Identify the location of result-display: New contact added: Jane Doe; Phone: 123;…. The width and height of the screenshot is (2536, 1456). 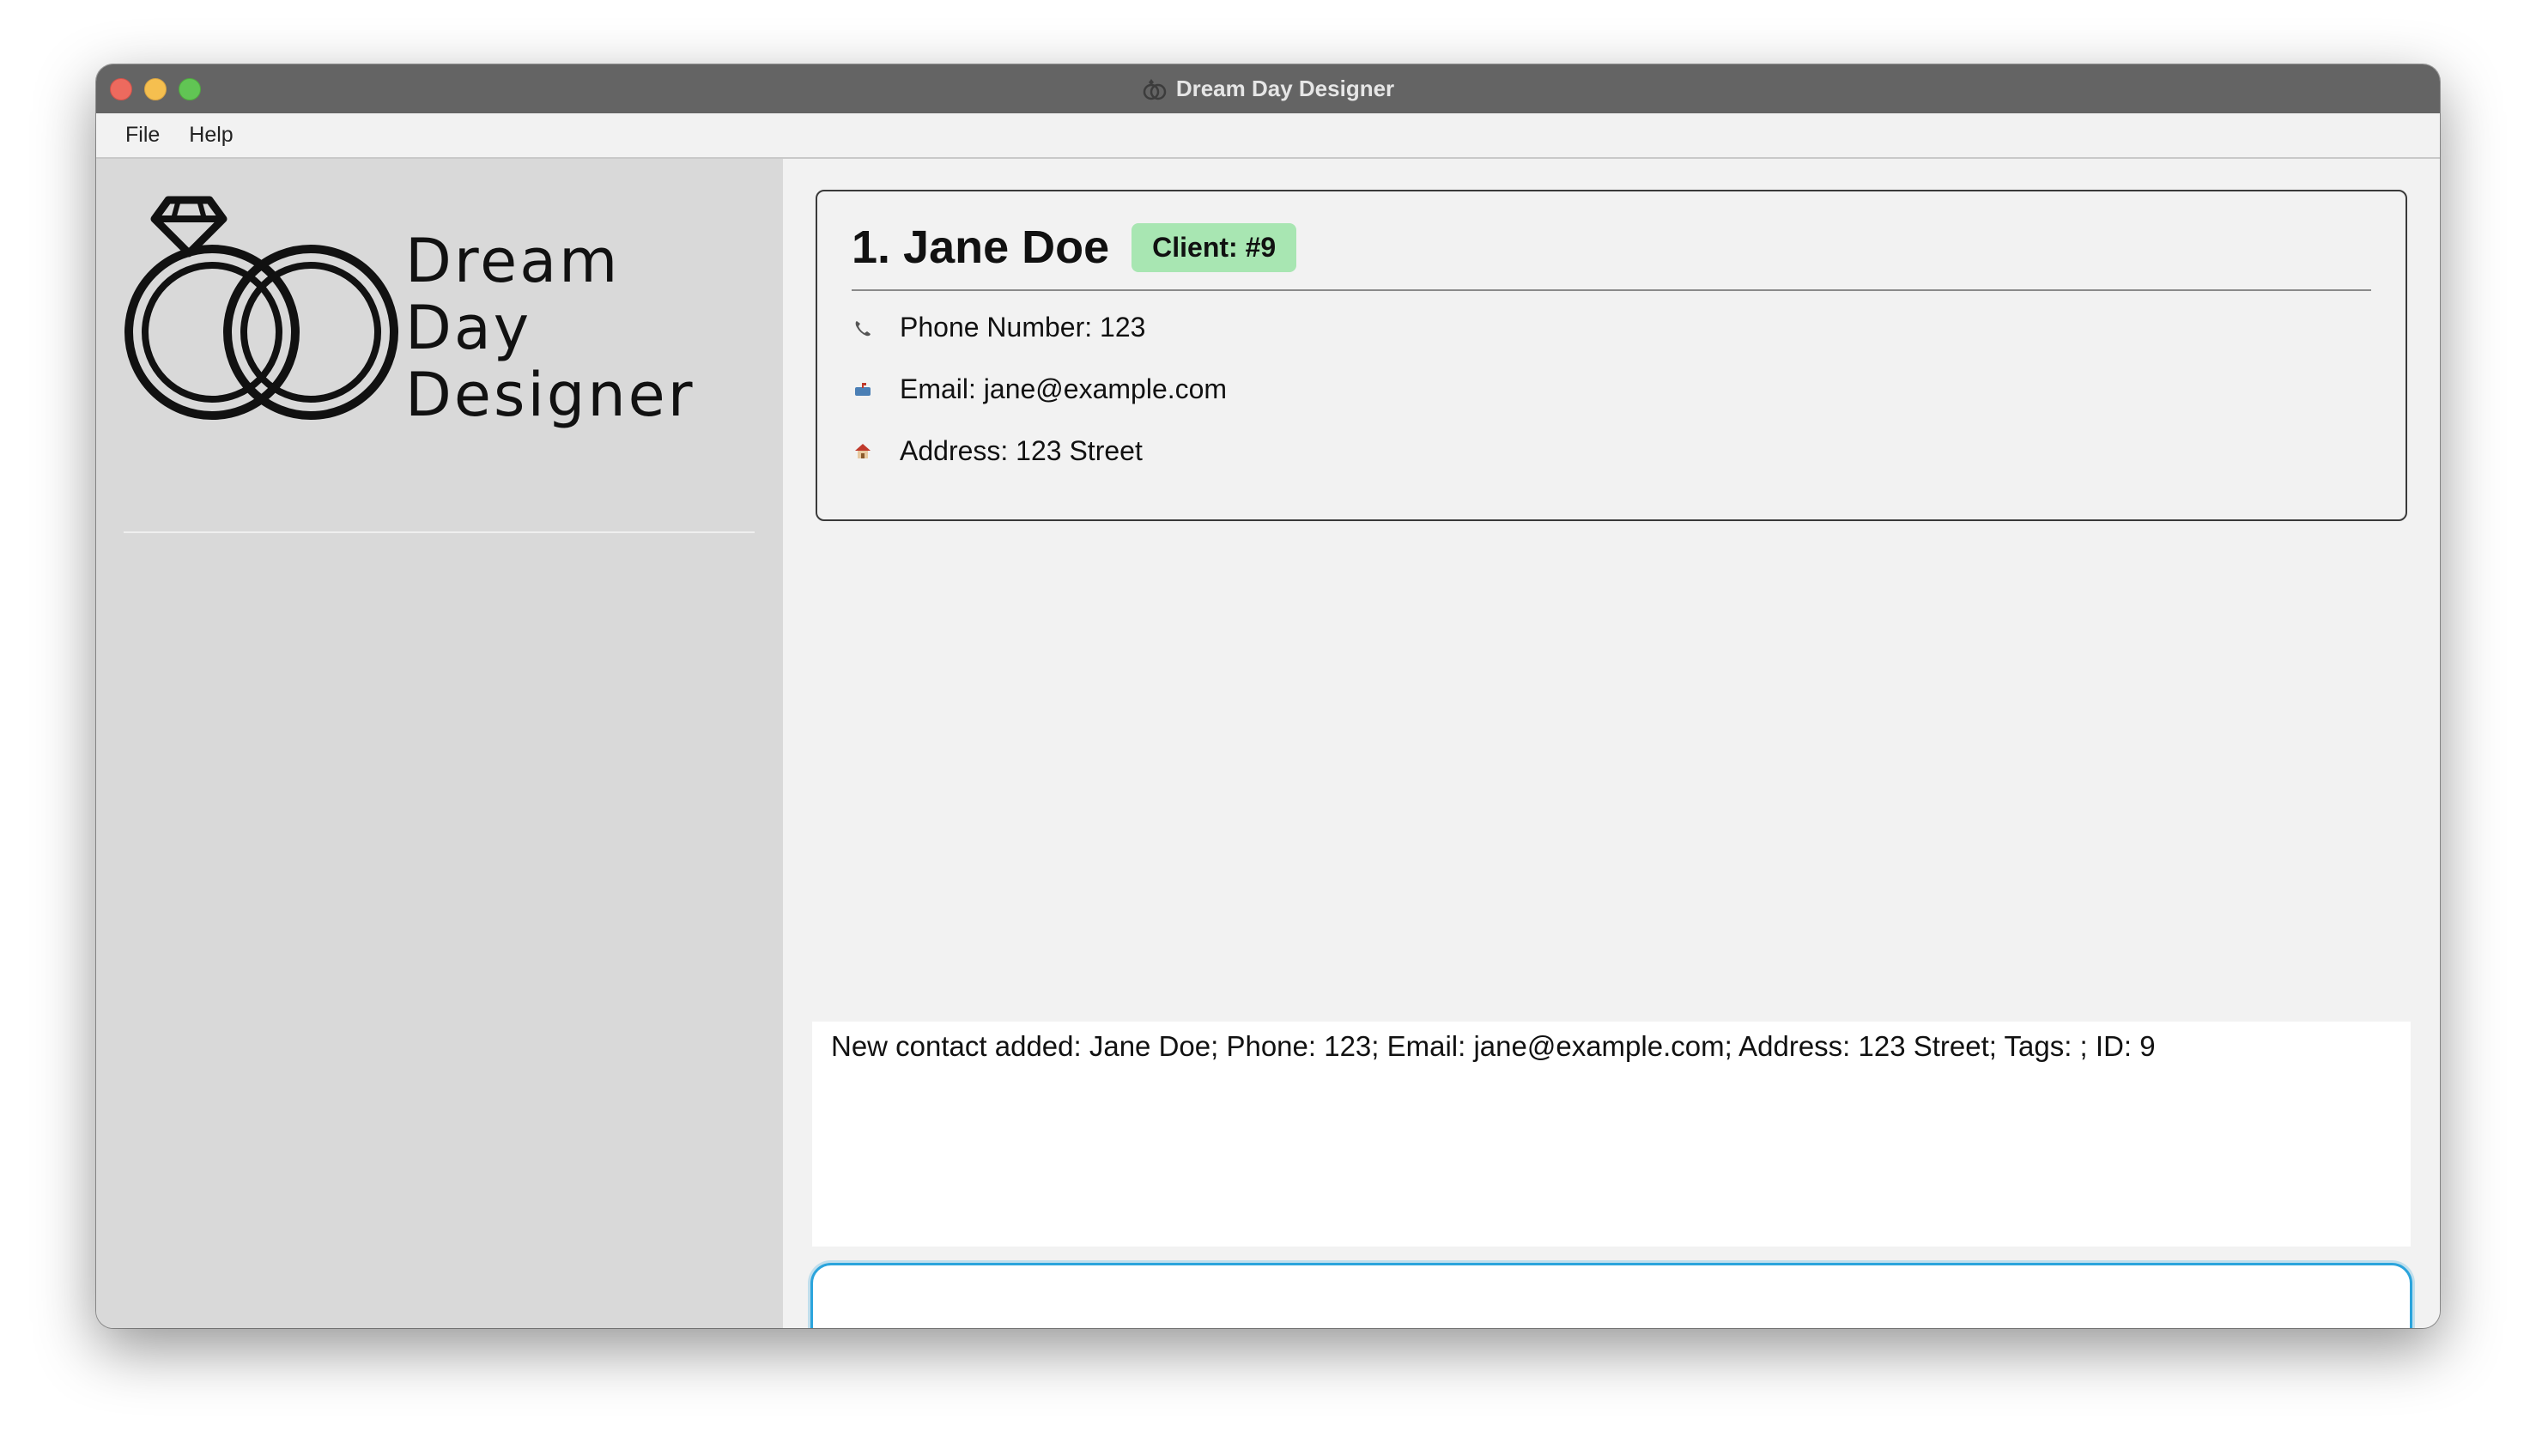
(1611, 1135).